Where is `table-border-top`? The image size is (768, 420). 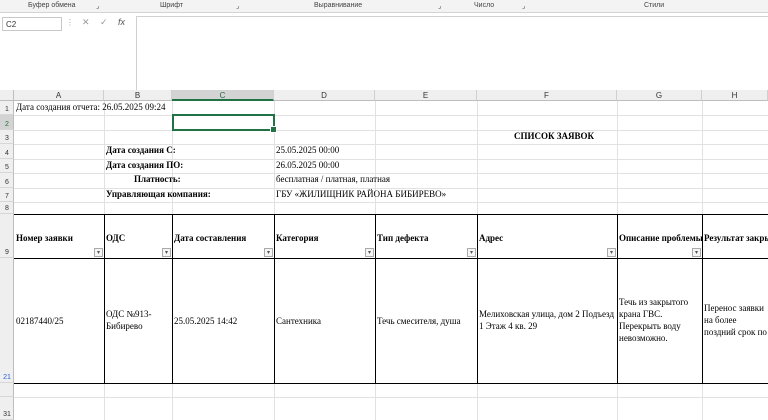 table-border-top is located at coordinates (391, 214).